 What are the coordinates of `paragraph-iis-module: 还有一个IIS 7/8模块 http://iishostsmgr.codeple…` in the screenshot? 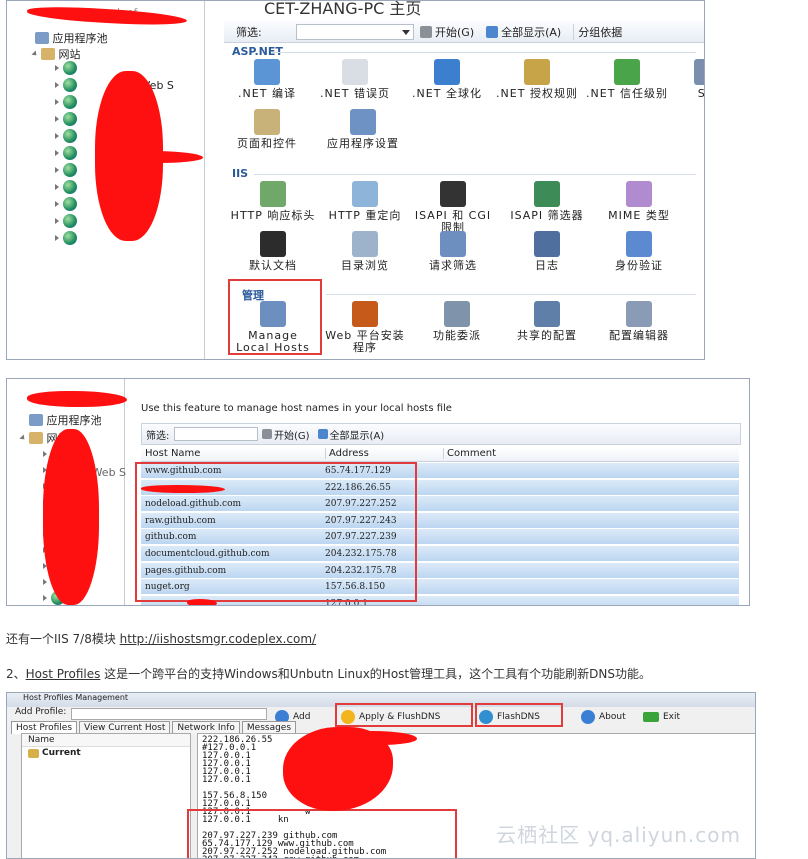 It's located at (161, 639).